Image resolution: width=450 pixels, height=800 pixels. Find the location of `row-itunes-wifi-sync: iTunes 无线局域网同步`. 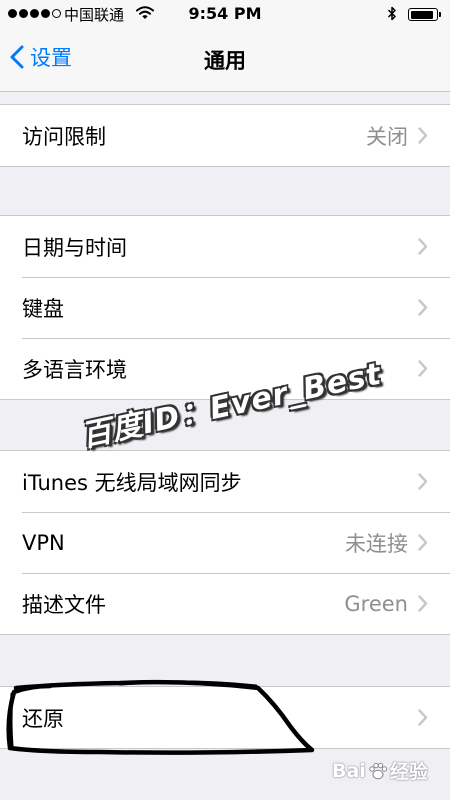

row-itunes-wifi-sync: iTunes 无线局域网同步 is located at coordinates (225, 481).